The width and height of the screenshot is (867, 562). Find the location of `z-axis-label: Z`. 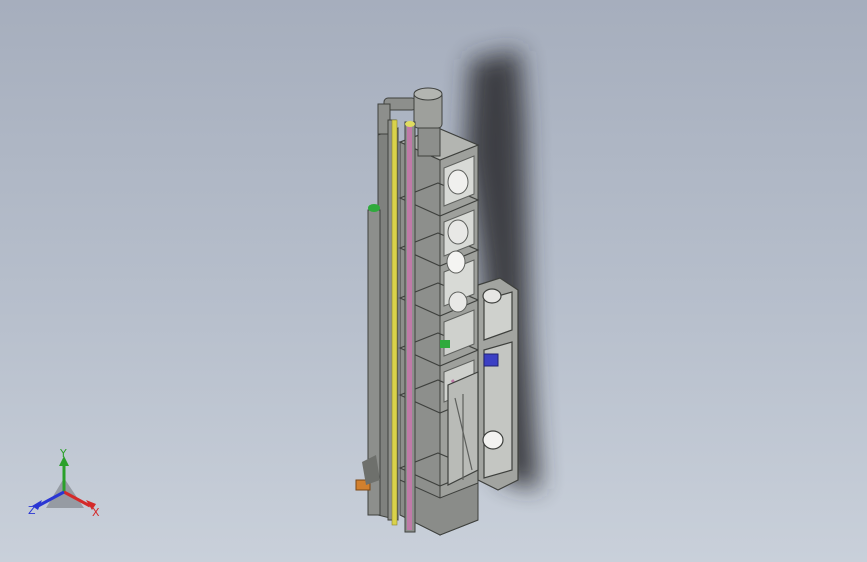

z-axis-label: Z is located at coordinates (32, 510).